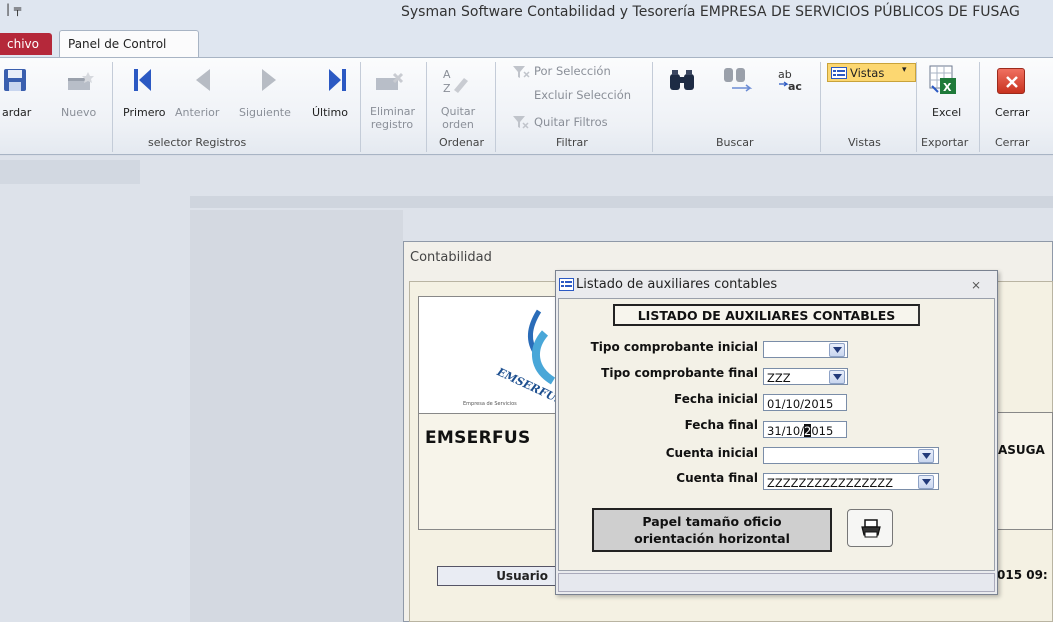  I want to click on navigation-strip, so click(70, 172).